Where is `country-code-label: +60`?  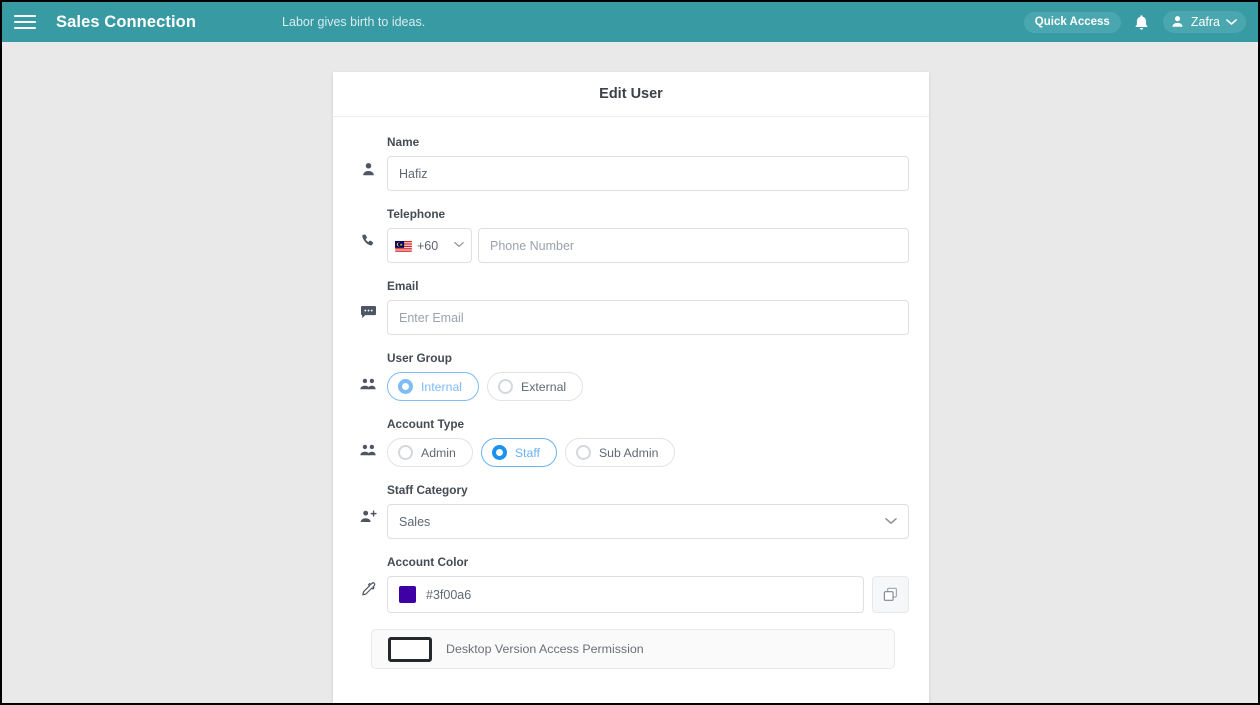 country-code-label: +60 is located at coordinates (428, 245).